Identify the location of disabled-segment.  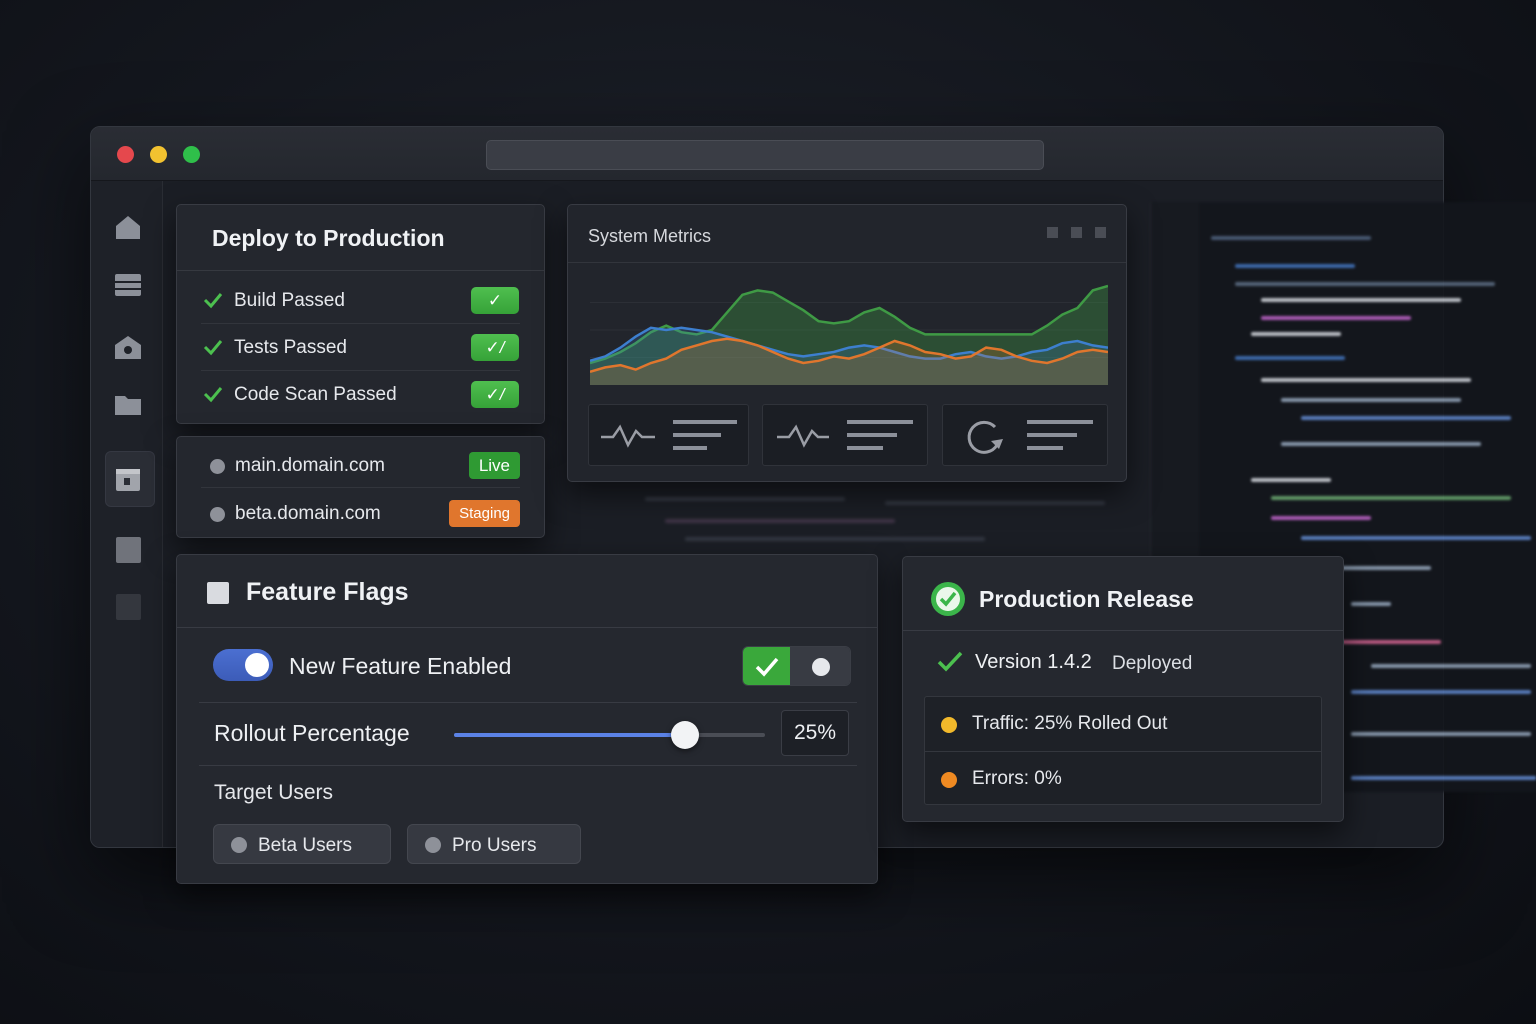
(820, 666).